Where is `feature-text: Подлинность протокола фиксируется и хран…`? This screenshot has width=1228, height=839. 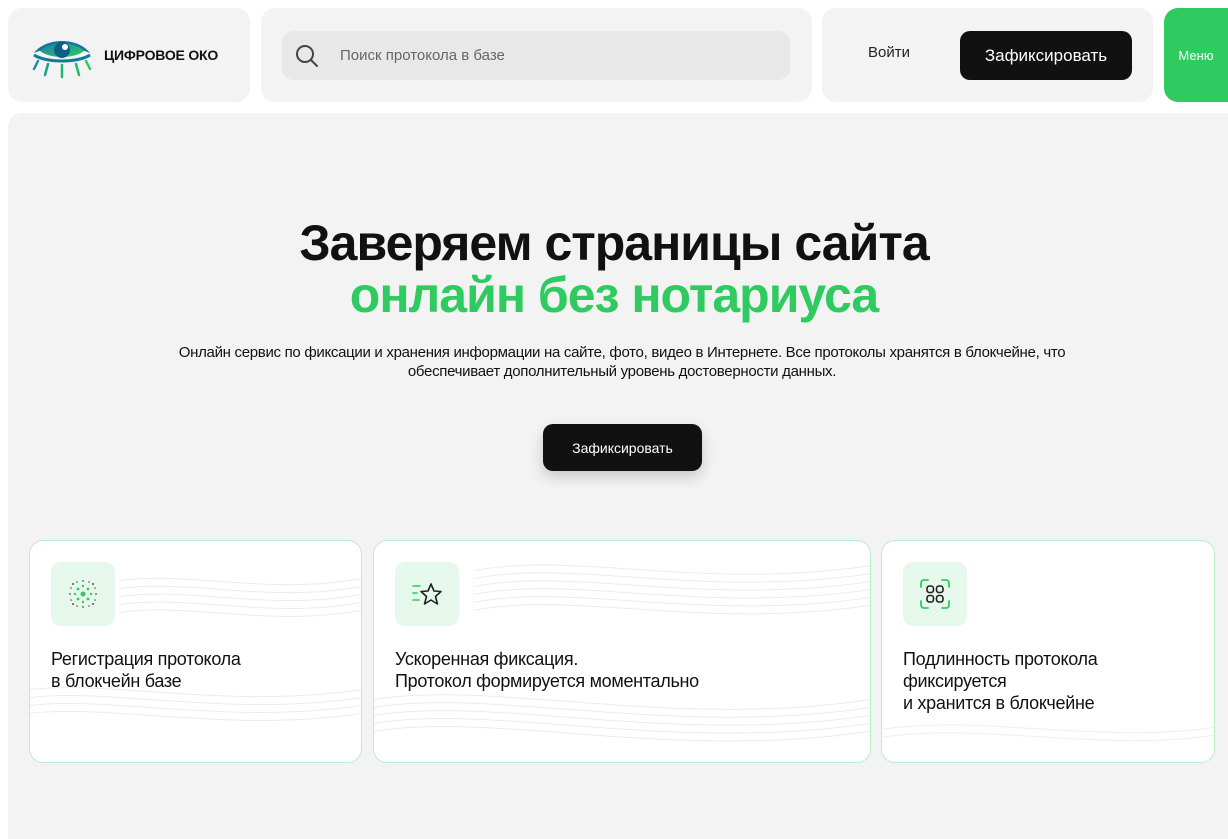
feature-text: Подлинность протокола фиксируется и хран… is located at coordinates (1000, 681).